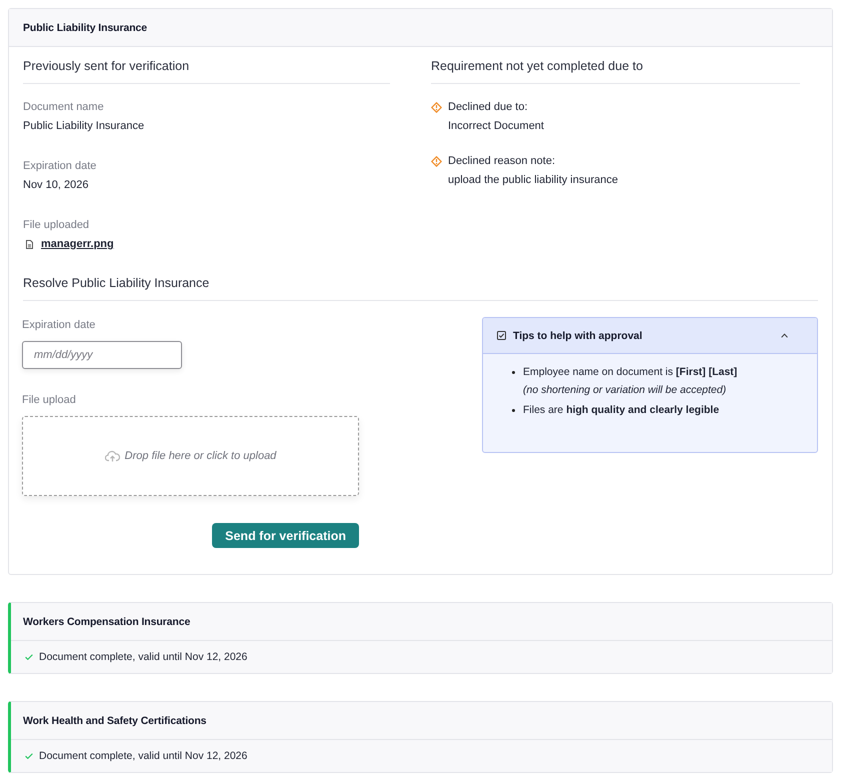 The height and width of the screenshot is (782, 841). What do you see at coordinates (533, 180) in the screenshot?
I see `issue-value: upload the public liability insurance` at bounding box center [533, 180].